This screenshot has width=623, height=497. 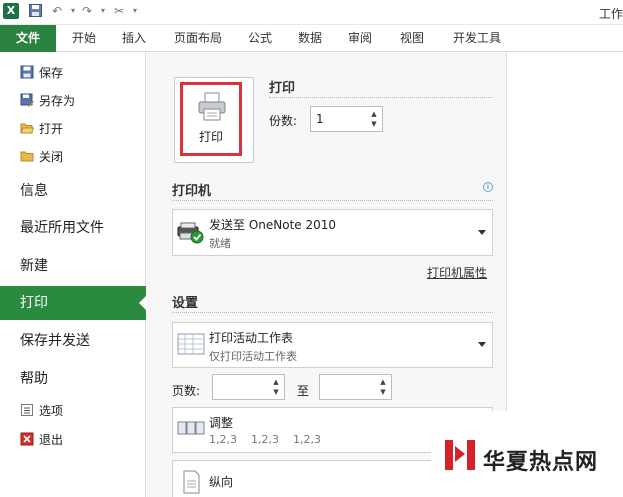 I want to click on tab-data: 数据, so click(x=310, y=38).